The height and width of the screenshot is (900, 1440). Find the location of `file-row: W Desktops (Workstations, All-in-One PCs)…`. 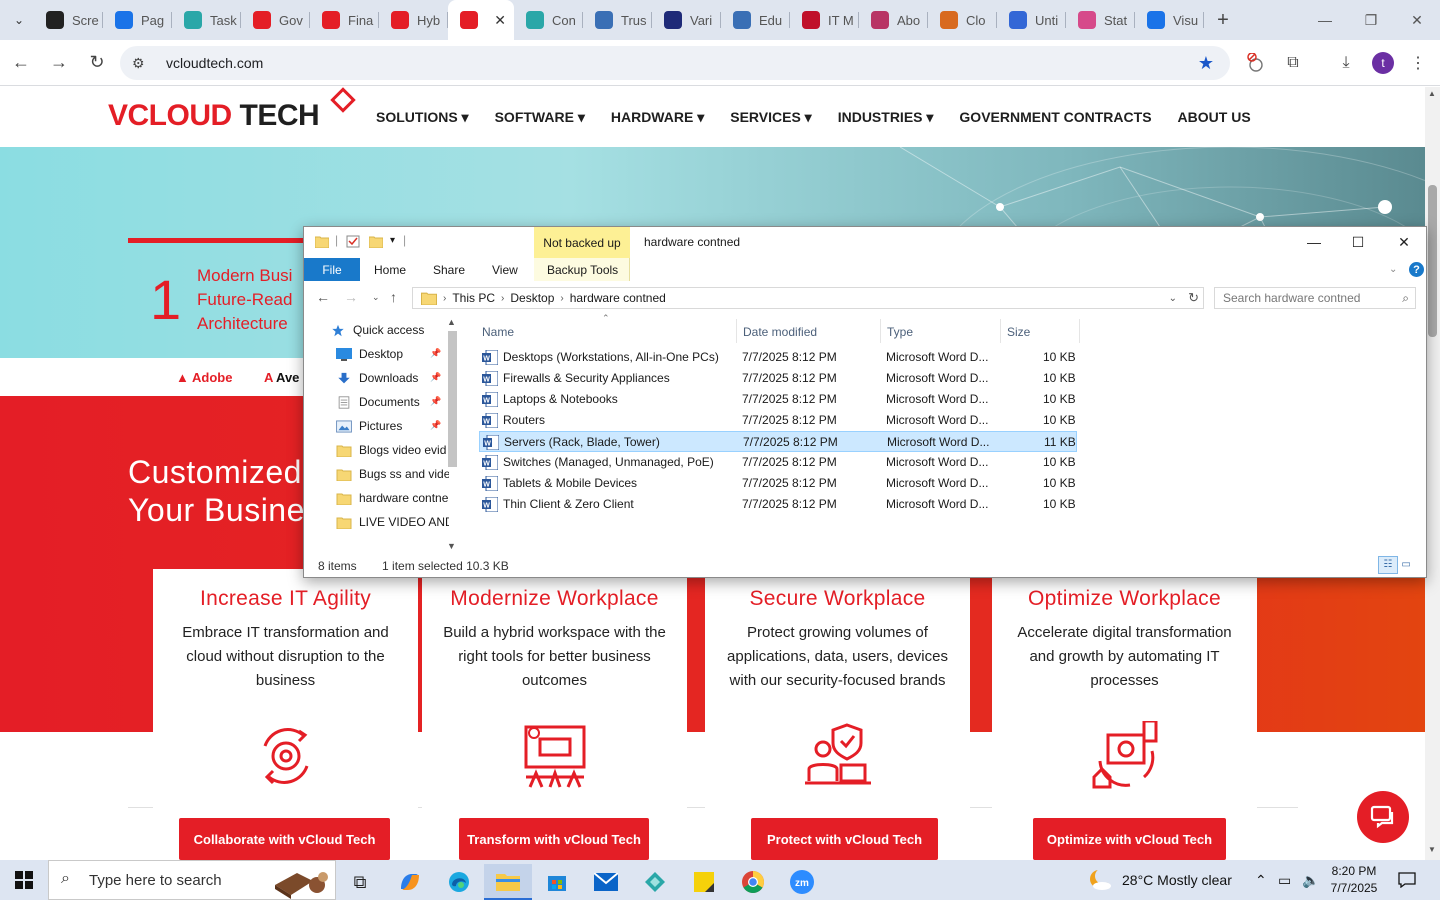

file-row: W Desktops (Workstations, All-in-One PCs)… is located at coordinates (778, 357).